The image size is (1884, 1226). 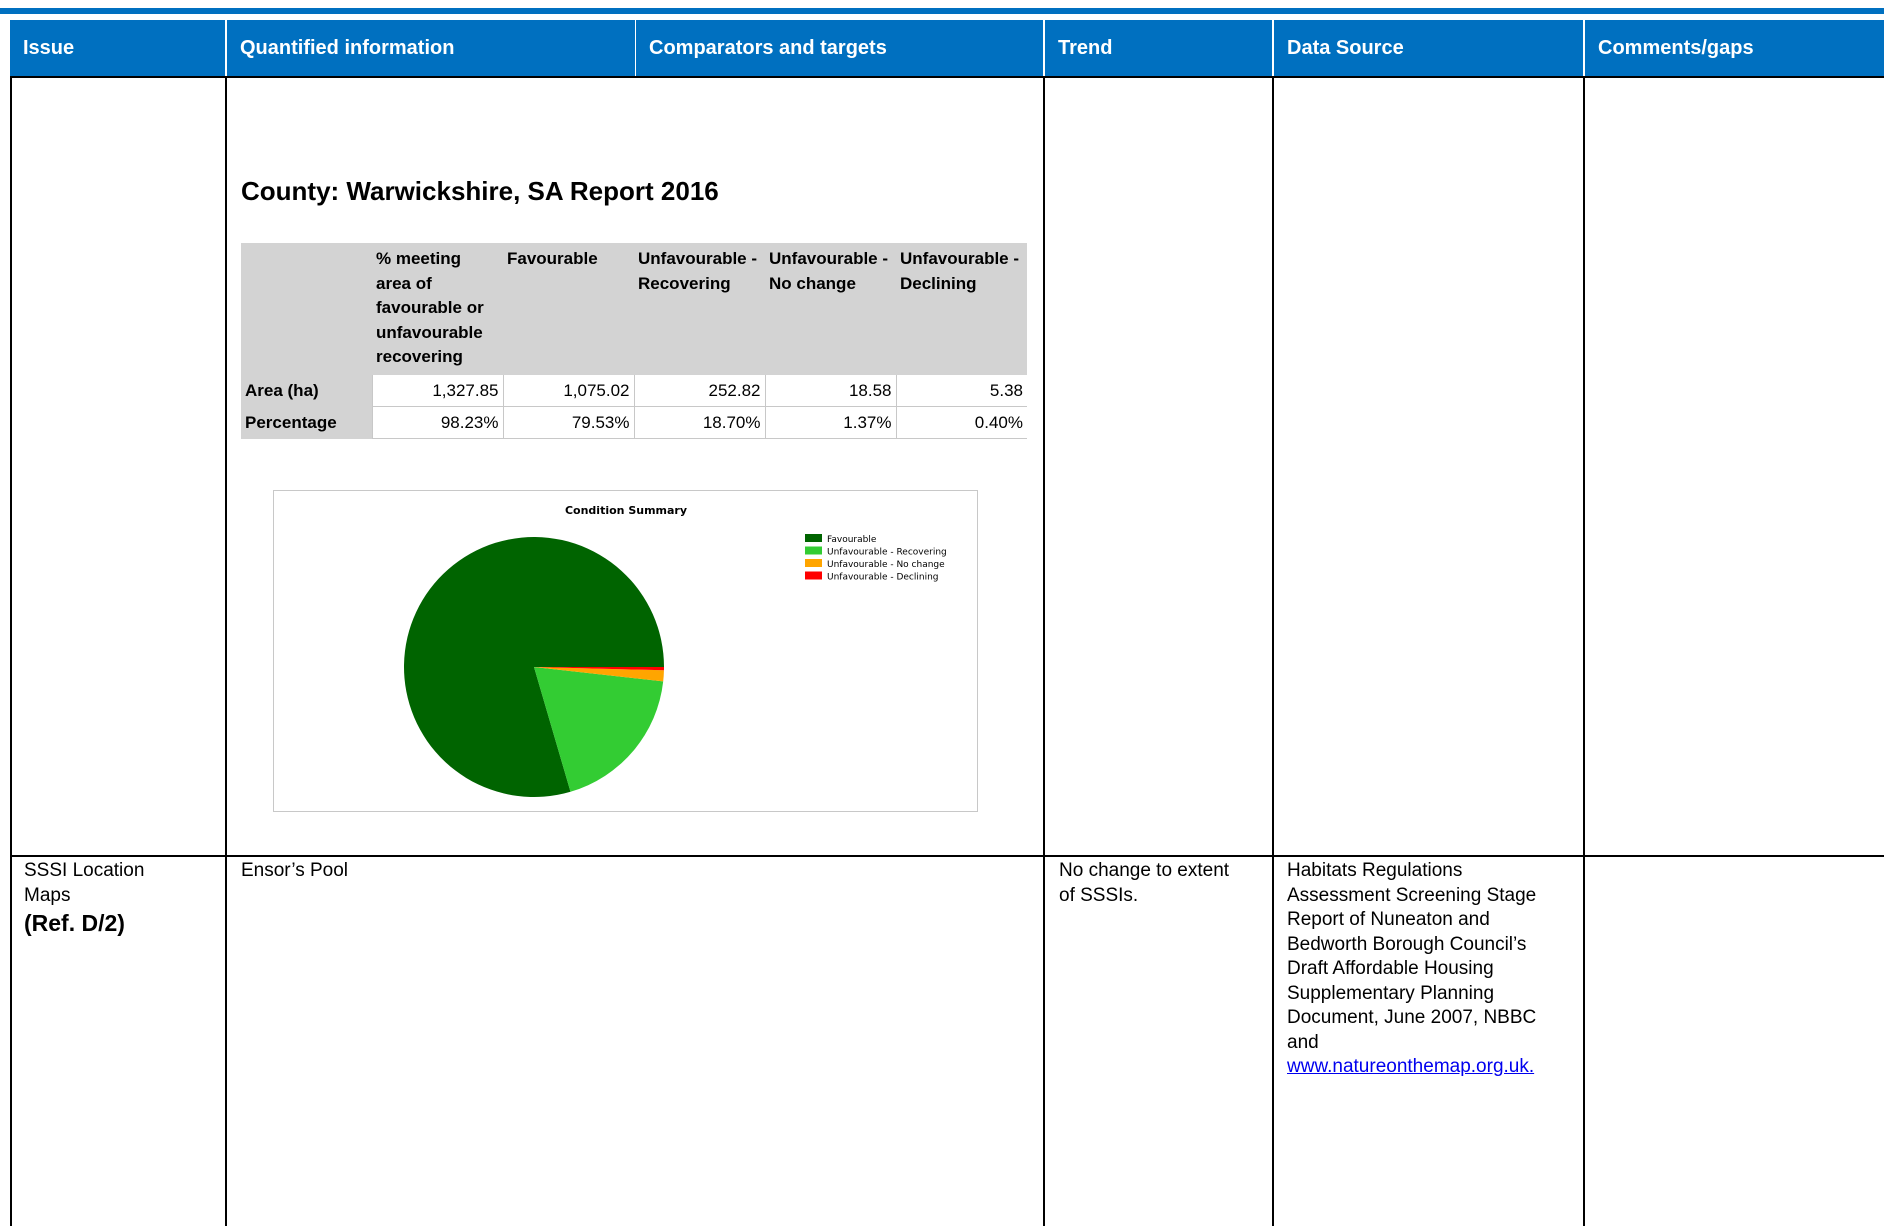 I want to click on header-comments-gaps: Comments/gaps, so click(x=1734, y=48).